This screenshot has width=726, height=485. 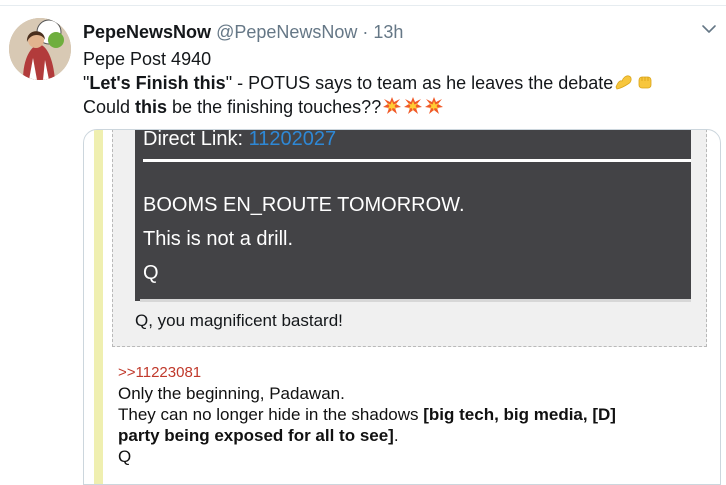 What do you see at coordinates (415, 300) in the screenshot?
I see `screenshot-underline` at bounding box center [415, 300].